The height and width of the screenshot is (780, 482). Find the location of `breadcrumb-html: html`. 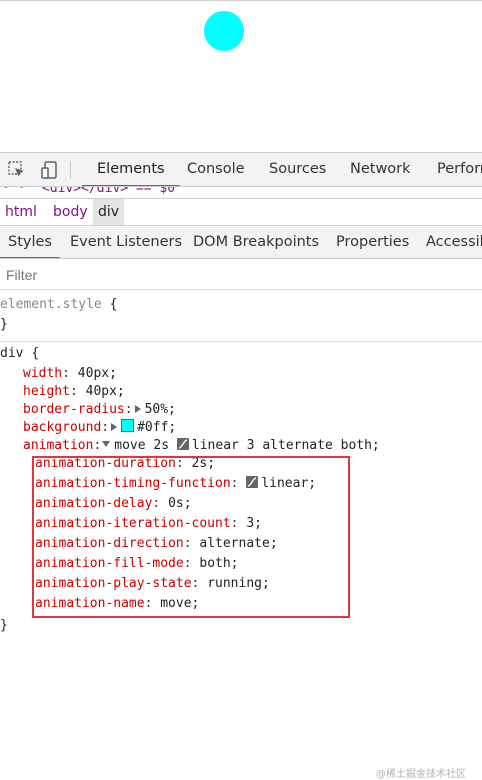

breadcrumb-html: html is located at coordinates (21, 212).